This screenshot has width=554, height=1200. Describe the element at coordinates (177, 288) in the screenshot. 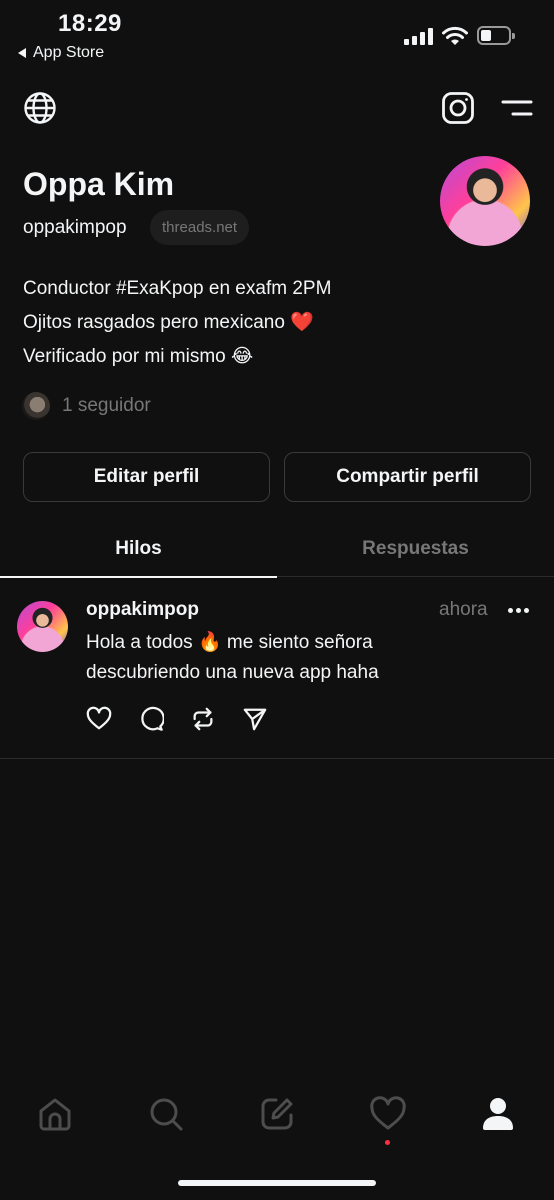

I see `bio-line: Conductor #ExaKpop en exafm 2PM` at that location.